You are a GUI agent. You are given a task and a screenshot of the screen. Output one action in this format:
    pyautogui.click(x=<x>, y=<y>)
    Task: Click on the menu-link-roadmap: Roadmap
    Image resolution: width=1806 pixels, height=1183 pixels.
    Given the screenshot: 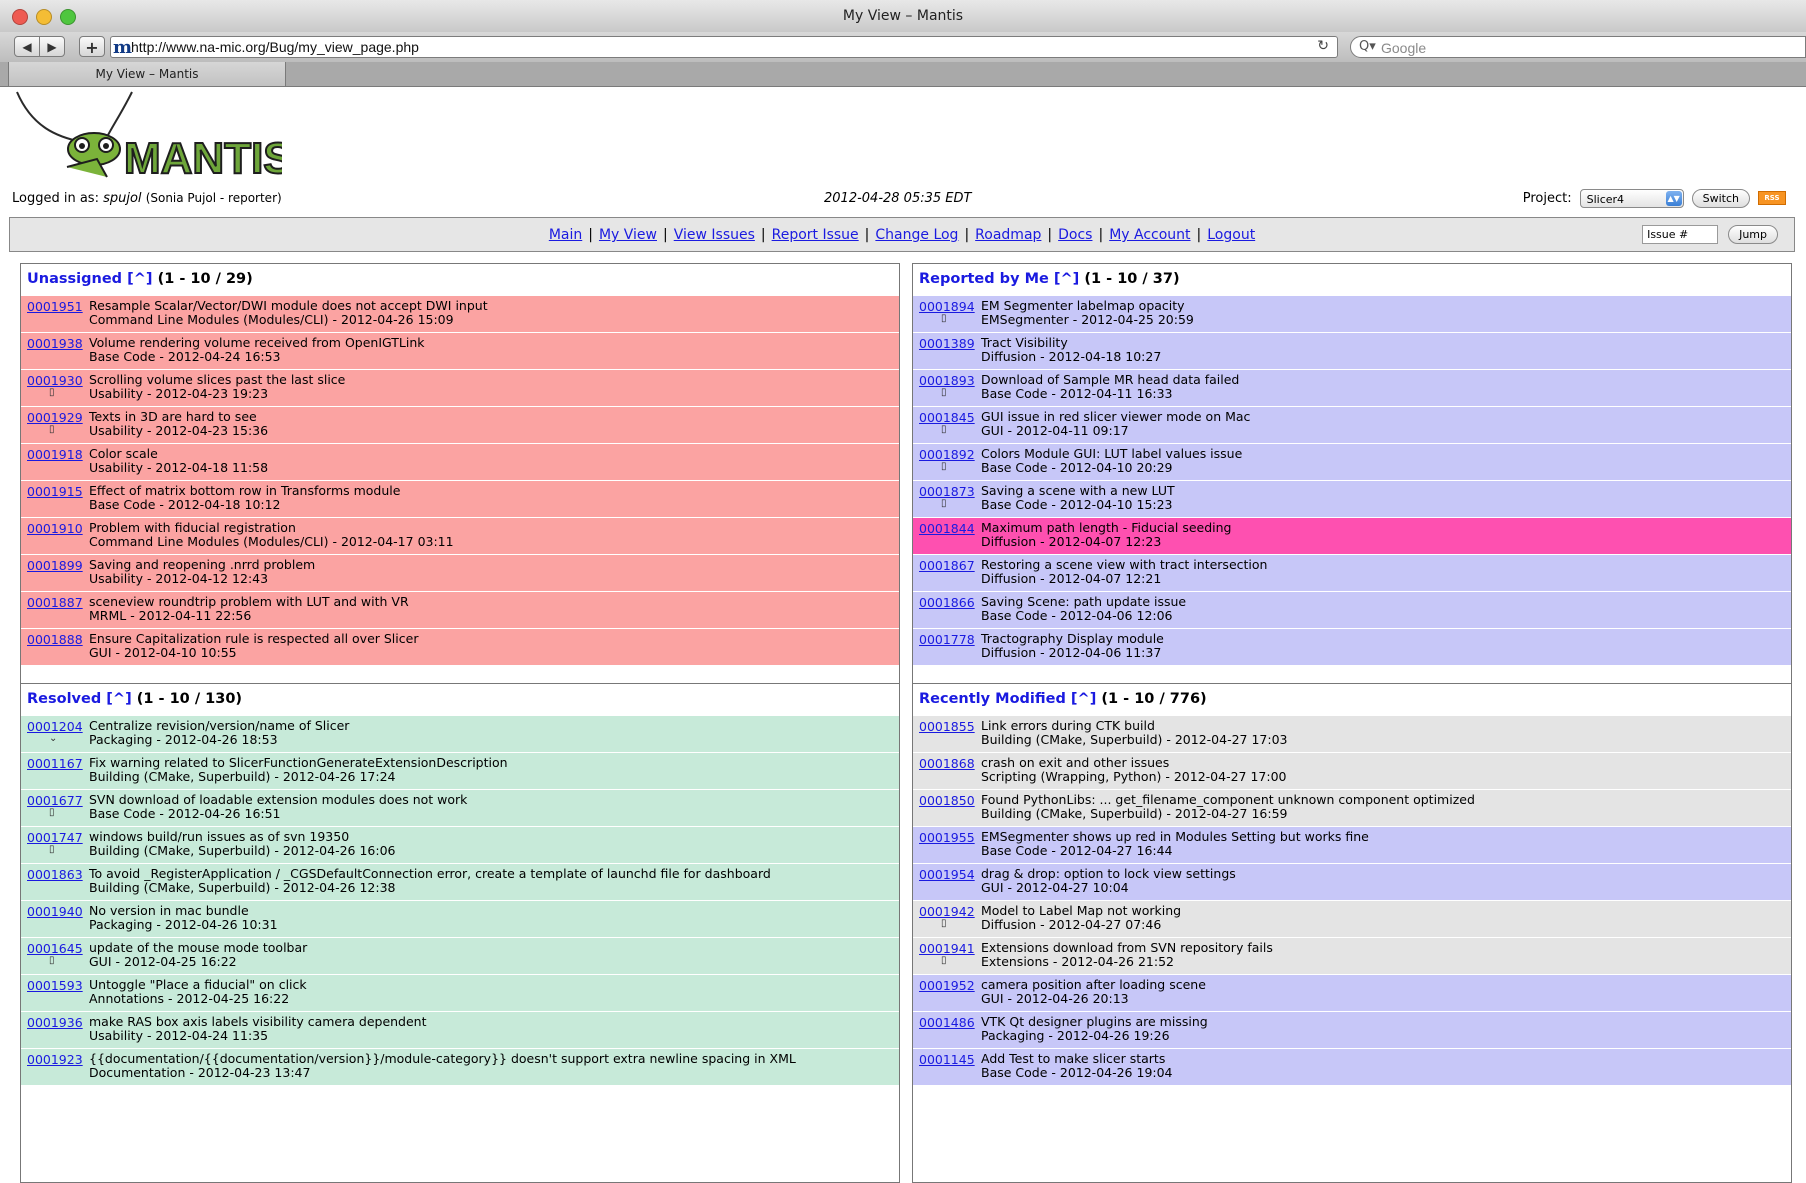 What is the action you would take?
    pyautogui.click(x=1008, y=235)
    